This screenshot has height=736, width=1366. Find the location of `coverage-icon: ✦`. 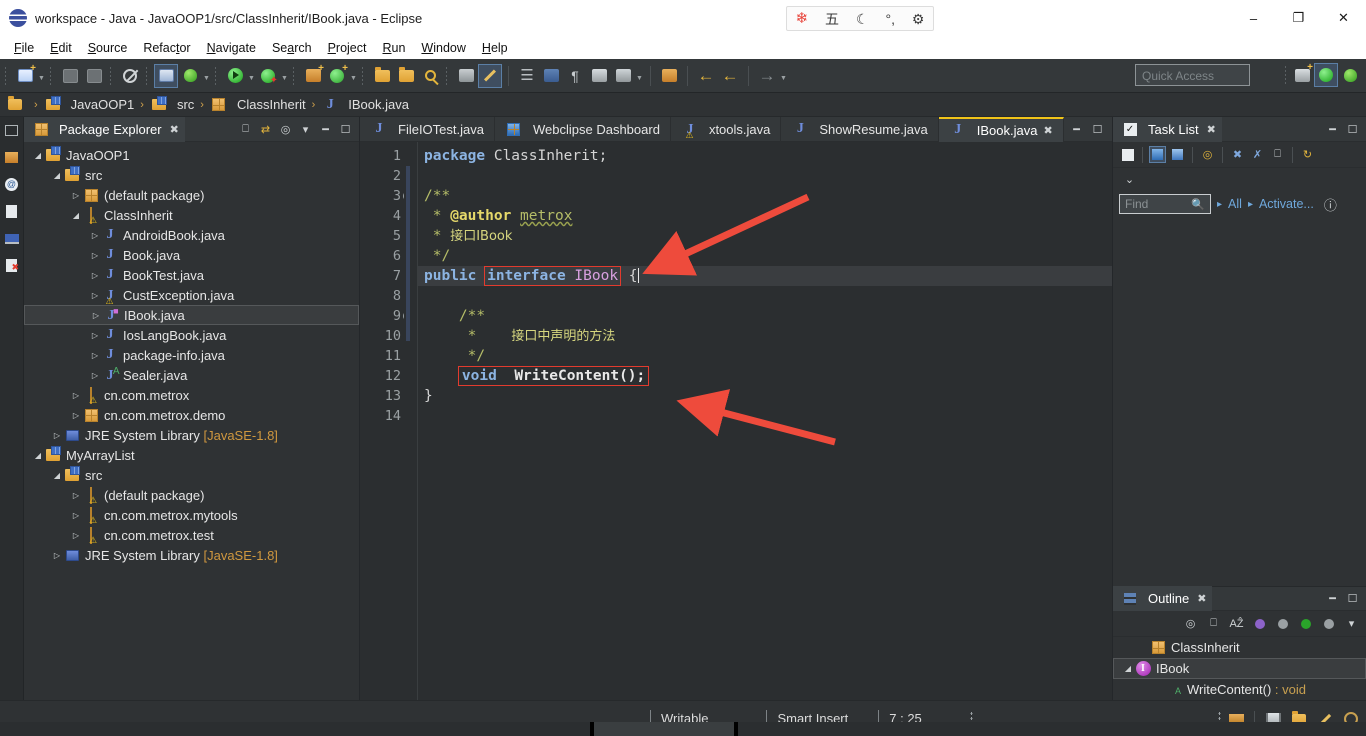

coverage-icon: ✦ is located at coordinates (268, 76).